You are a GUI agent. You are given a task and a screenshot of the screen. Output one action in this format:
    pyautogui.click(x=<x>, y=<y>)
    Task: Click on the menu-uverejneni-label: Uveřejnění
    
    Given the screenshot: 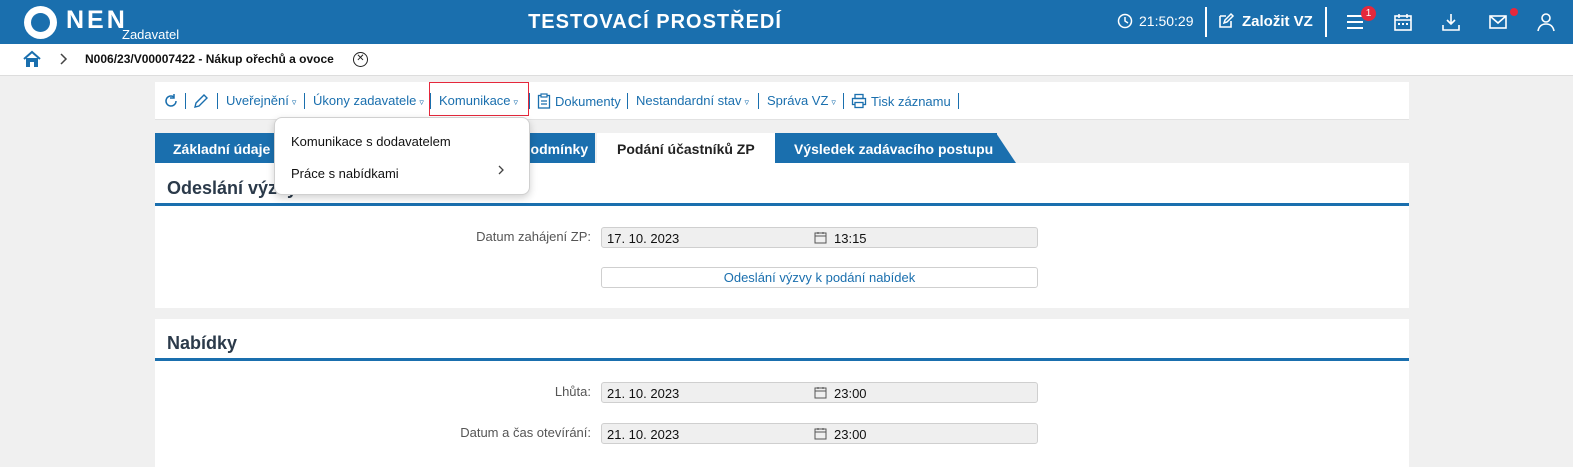 What is the action you would take?
    pyautogui.click(x=257, y=100)
    